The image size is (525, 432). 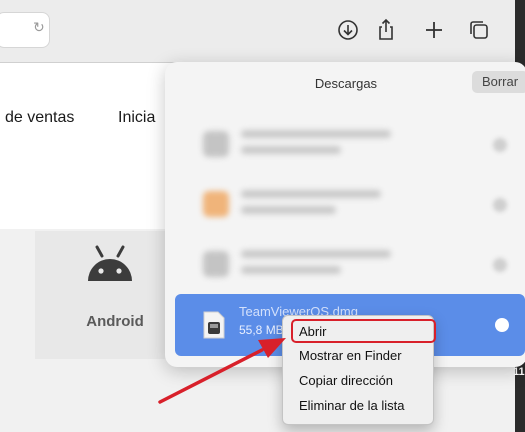 I want to click on menu-item-show-in-finder: Mostrar en Finder, so click(x=358, y=356).